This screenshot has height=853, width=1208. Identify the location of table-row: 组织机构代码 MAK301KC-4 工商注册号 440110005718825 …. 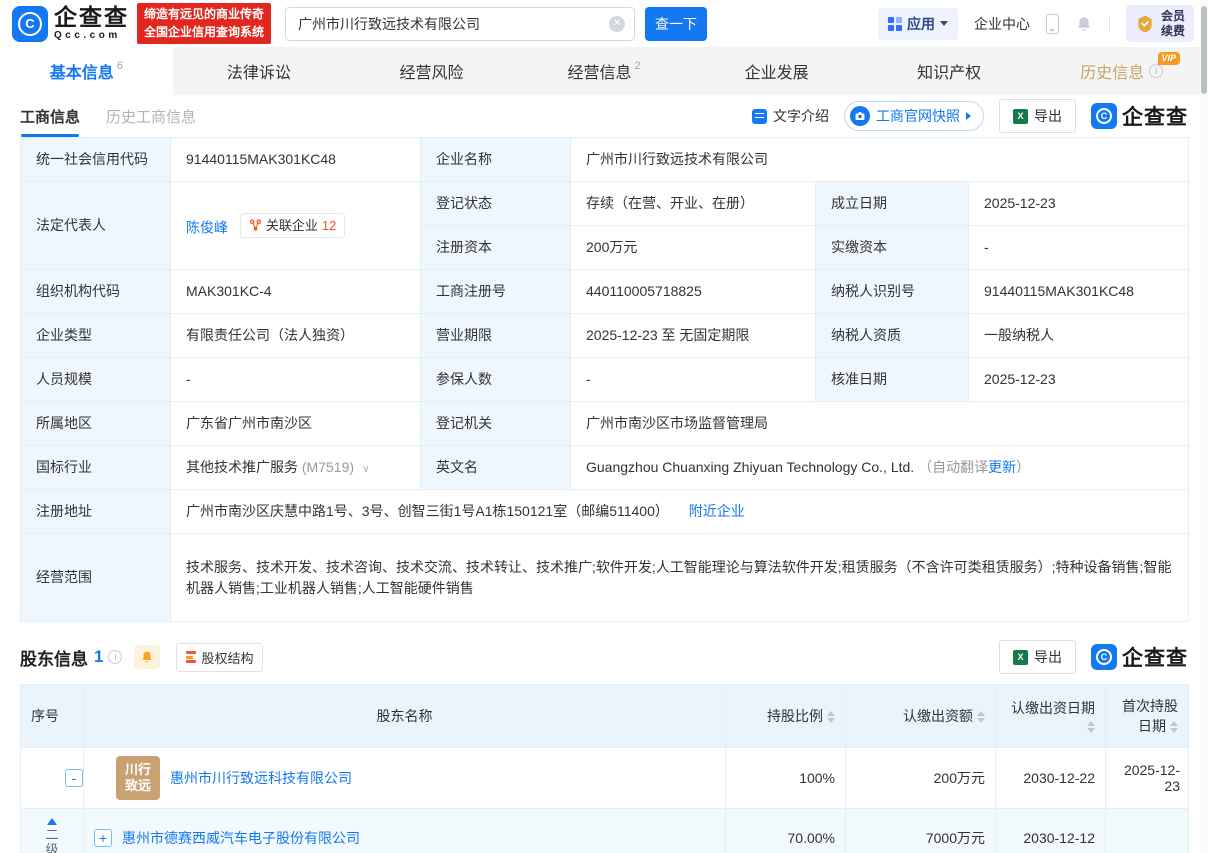
(604, 291).